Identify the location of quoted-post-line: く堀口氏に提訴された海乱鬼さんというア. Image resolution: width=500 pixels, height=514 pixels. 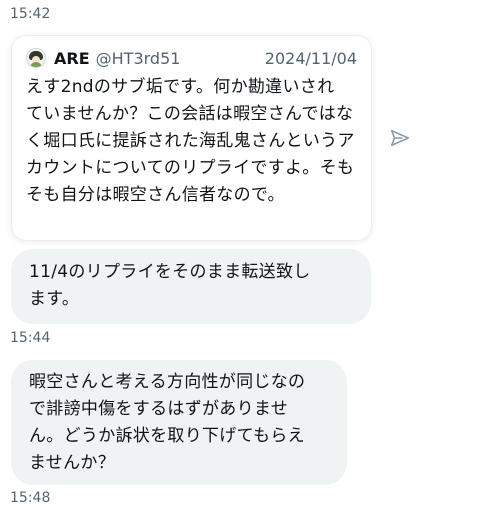
(190, 141).